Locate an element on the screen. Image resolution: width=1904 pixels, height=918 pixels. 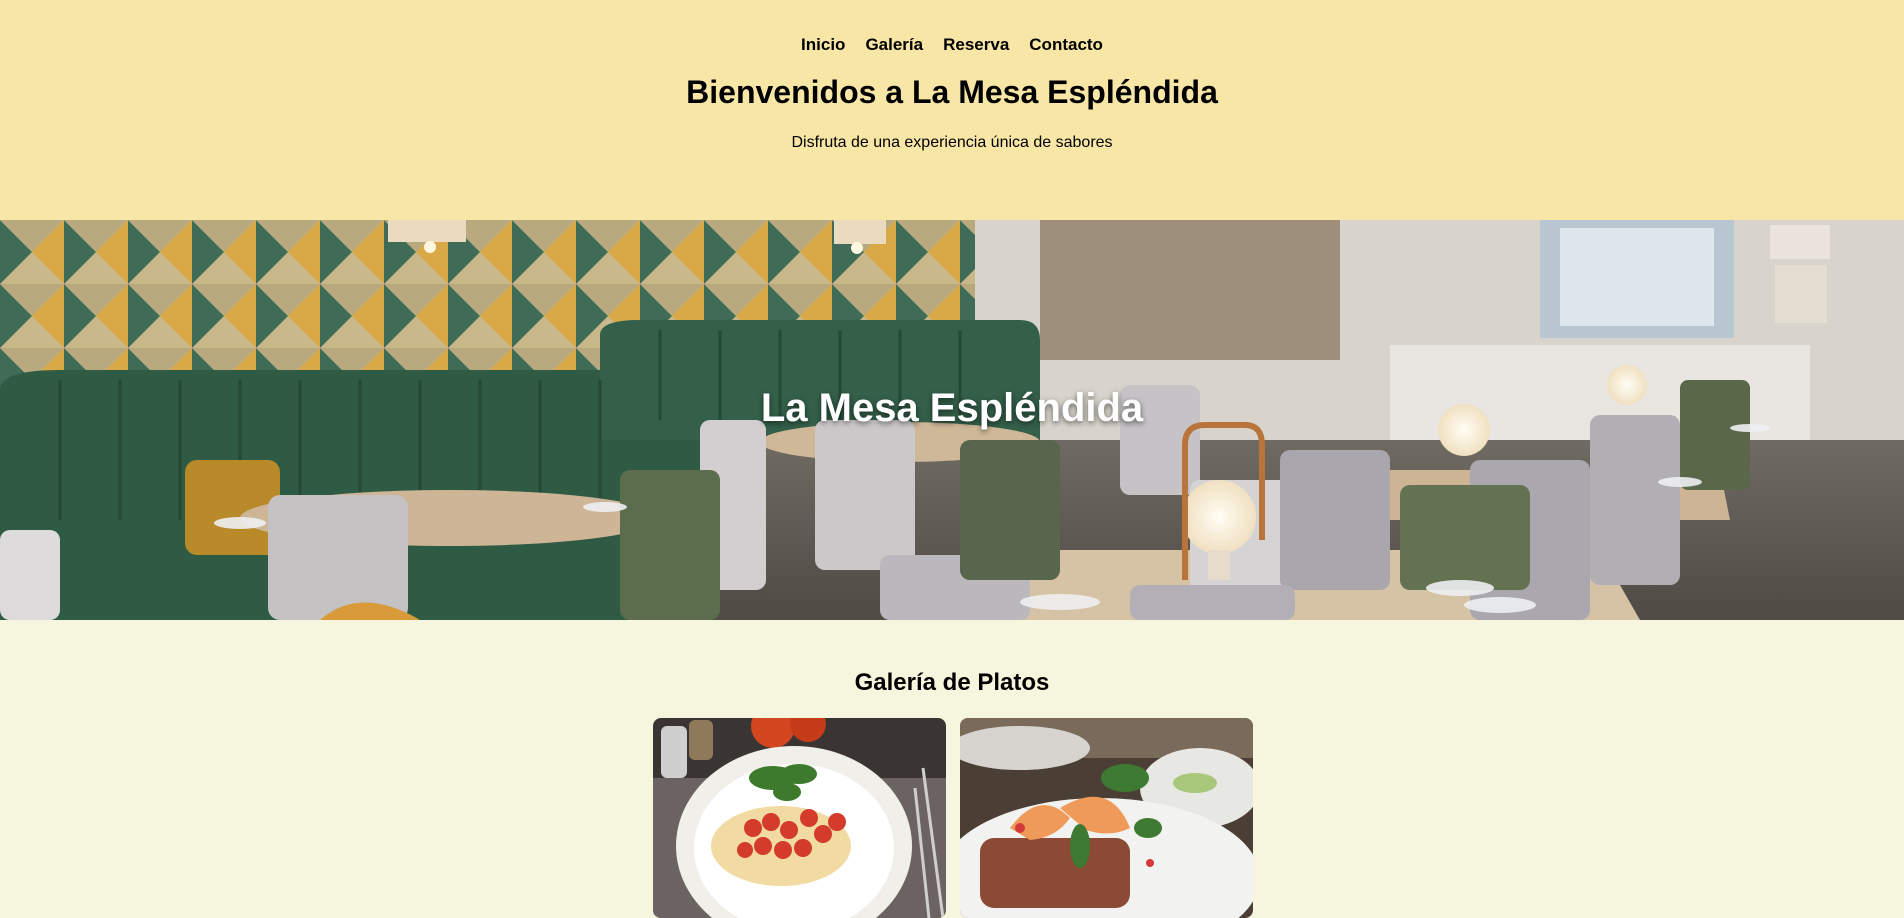
bruschetta-plate-image is located at coordinates (799, 818).